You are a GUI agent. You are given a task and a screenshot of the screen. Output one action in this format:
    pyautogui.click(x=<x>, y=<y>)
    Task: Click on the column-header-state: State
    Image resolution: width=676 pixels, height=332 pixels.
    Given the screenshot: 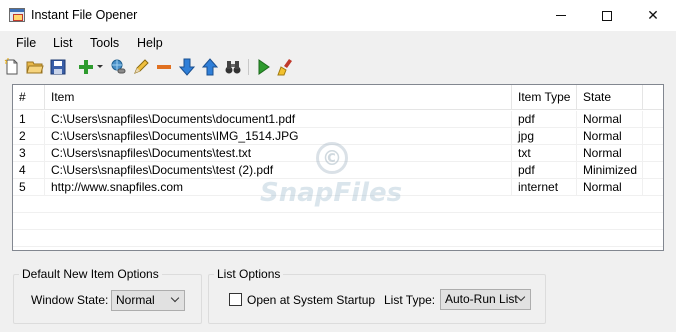 What is the action you would take?
    pyautogui.click(x=610, y=97)
    